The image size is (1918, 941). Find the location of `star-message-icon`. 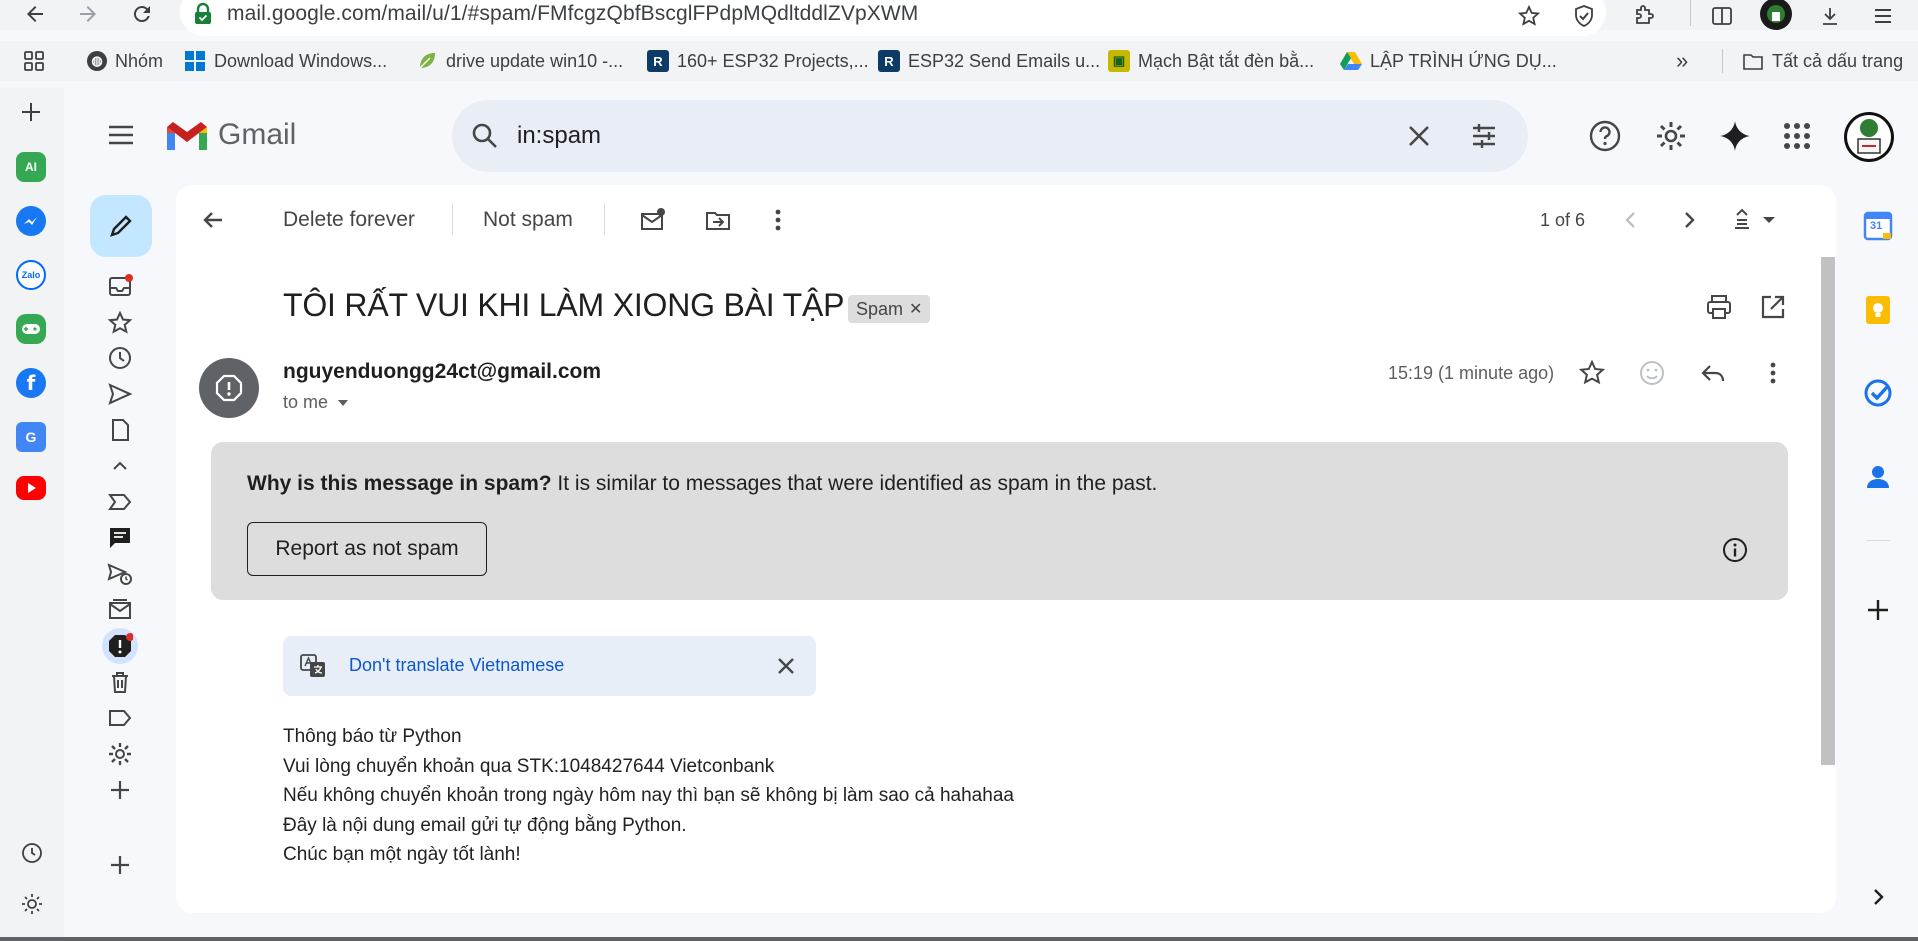

star-message-icon is located at coordinates (1592, 373).